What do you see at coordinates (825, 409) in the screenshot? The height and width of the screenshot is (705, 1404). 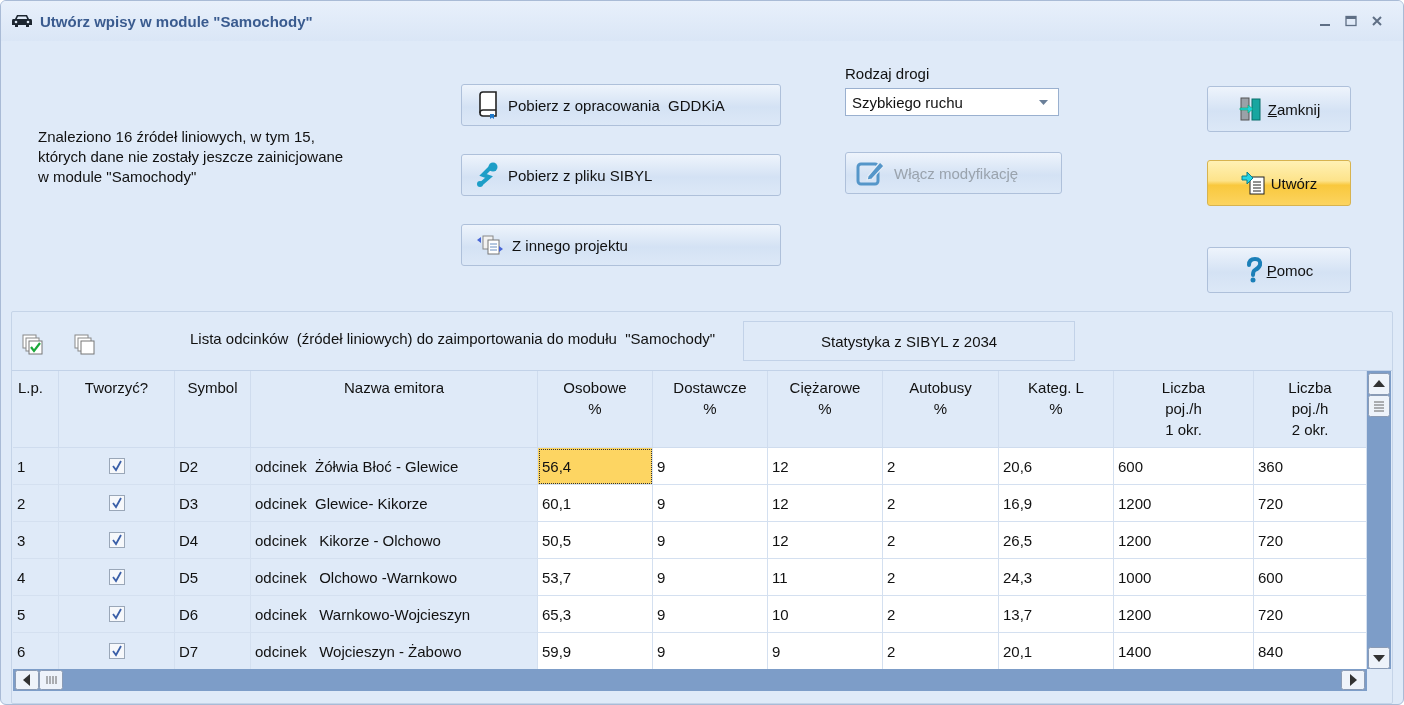 I see `column-header: Ciężarowe %` at bounding box center [825, 409].